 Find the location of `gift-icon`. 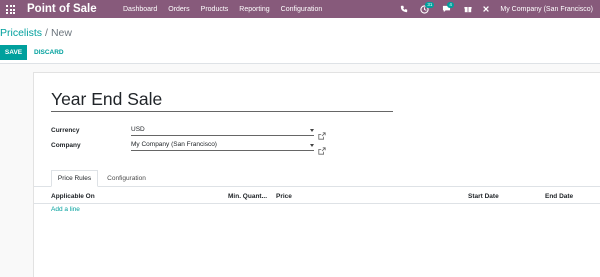

gift-icon is located at coordinates (468, 9).